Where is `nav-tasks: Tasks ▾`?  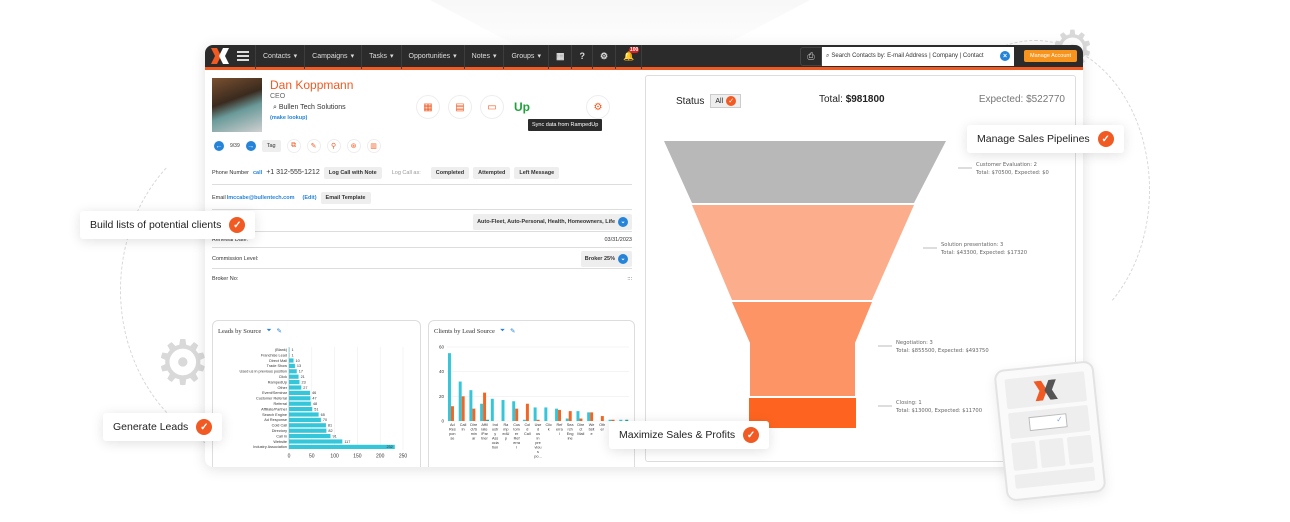 nav-tasks: Tasks ▾ is located at coordinates (380, 57).